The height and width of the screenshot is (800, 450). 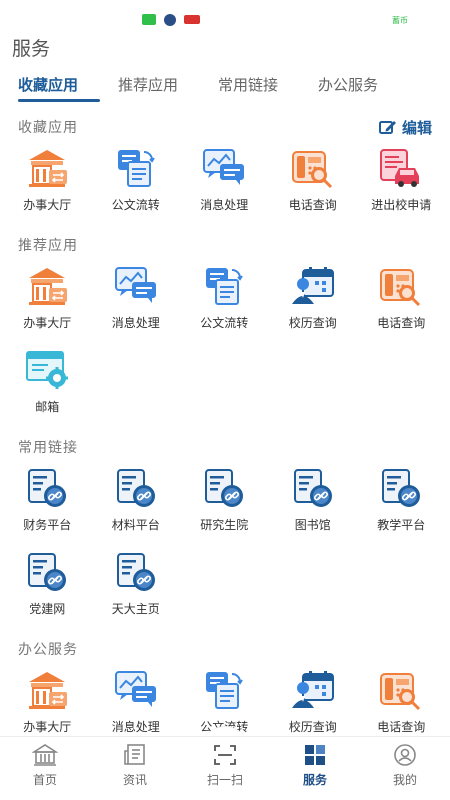 What do you see at coordinates (48, 128) in the screenshot?
I see `section-title: 收藏应用` at bounding box center [48, 128].